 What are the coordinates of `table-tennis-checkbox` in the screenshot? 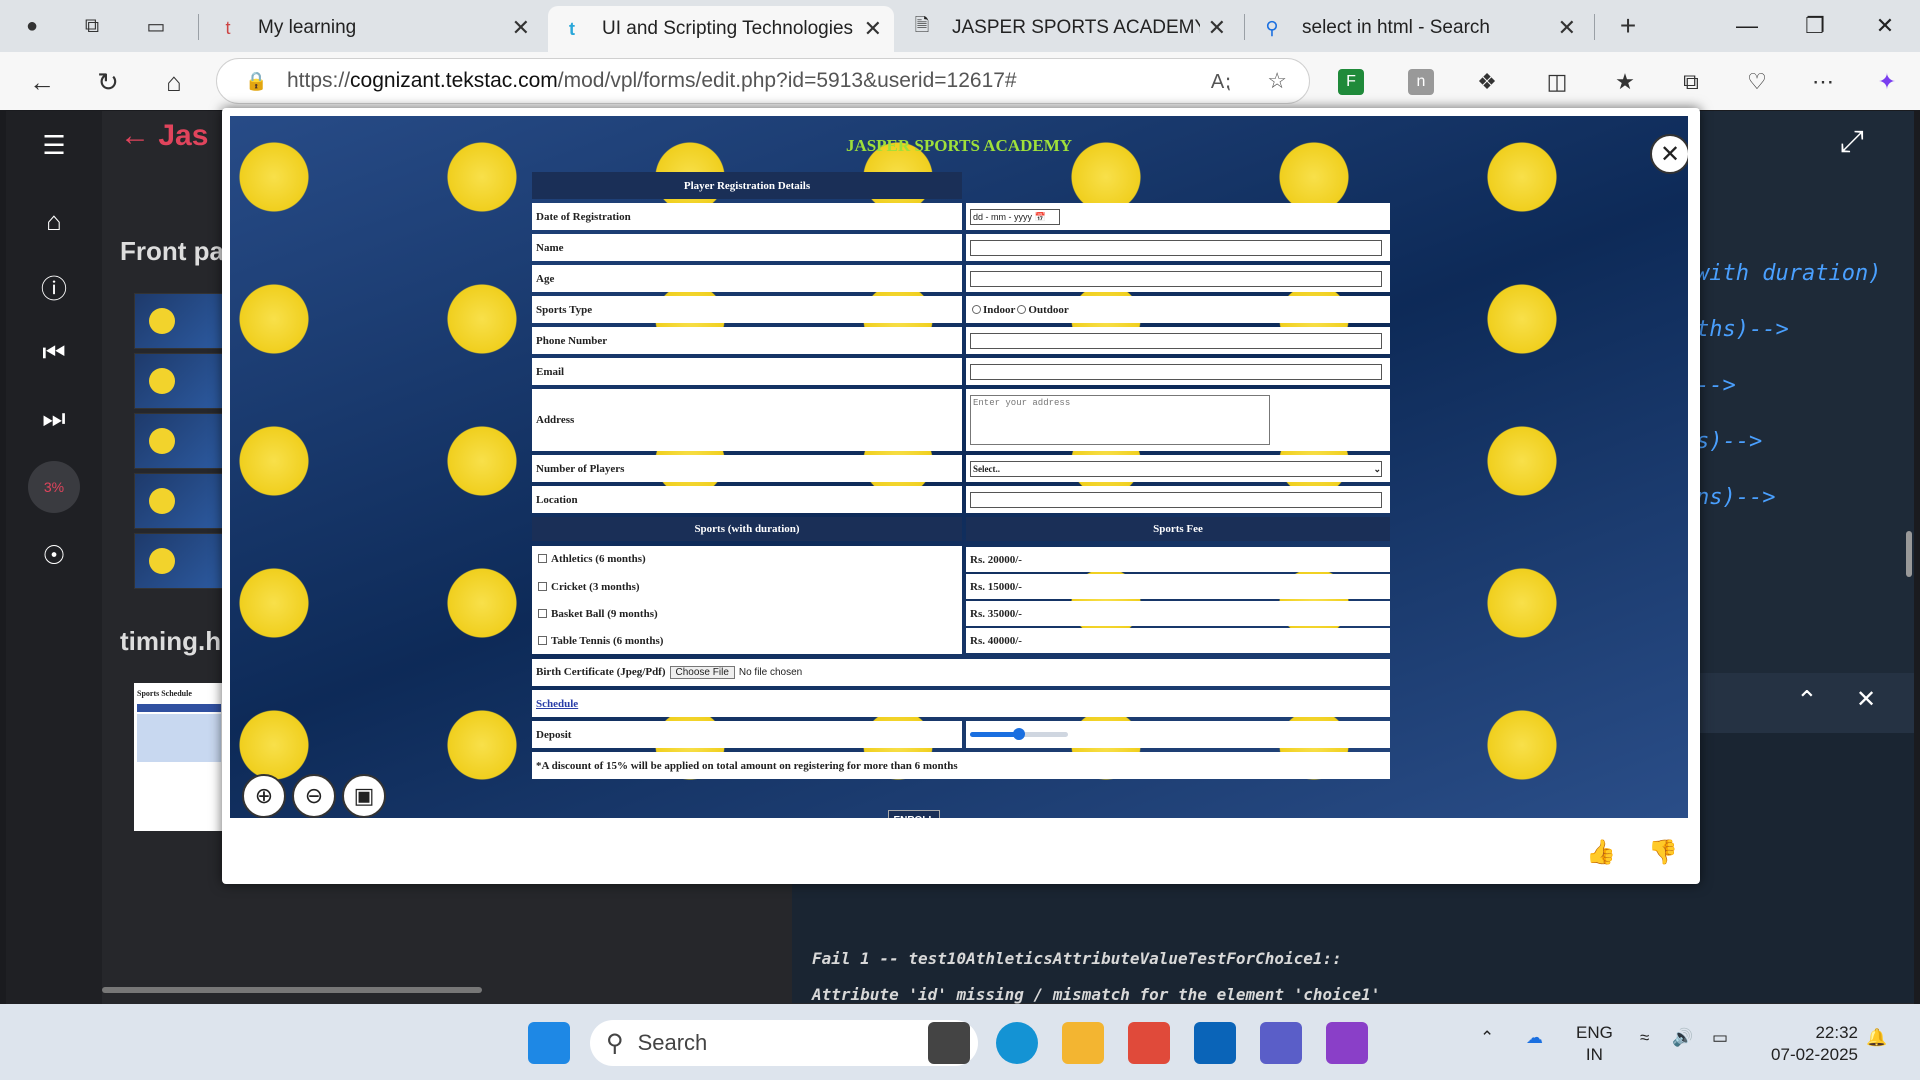 It's located at (542, 640).